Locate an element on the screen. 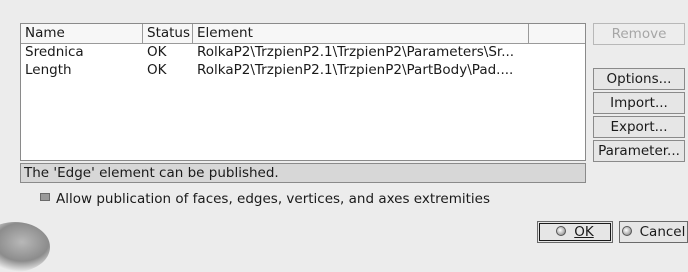  checkbox-indicator-icon is located at coordinates (45, 197).